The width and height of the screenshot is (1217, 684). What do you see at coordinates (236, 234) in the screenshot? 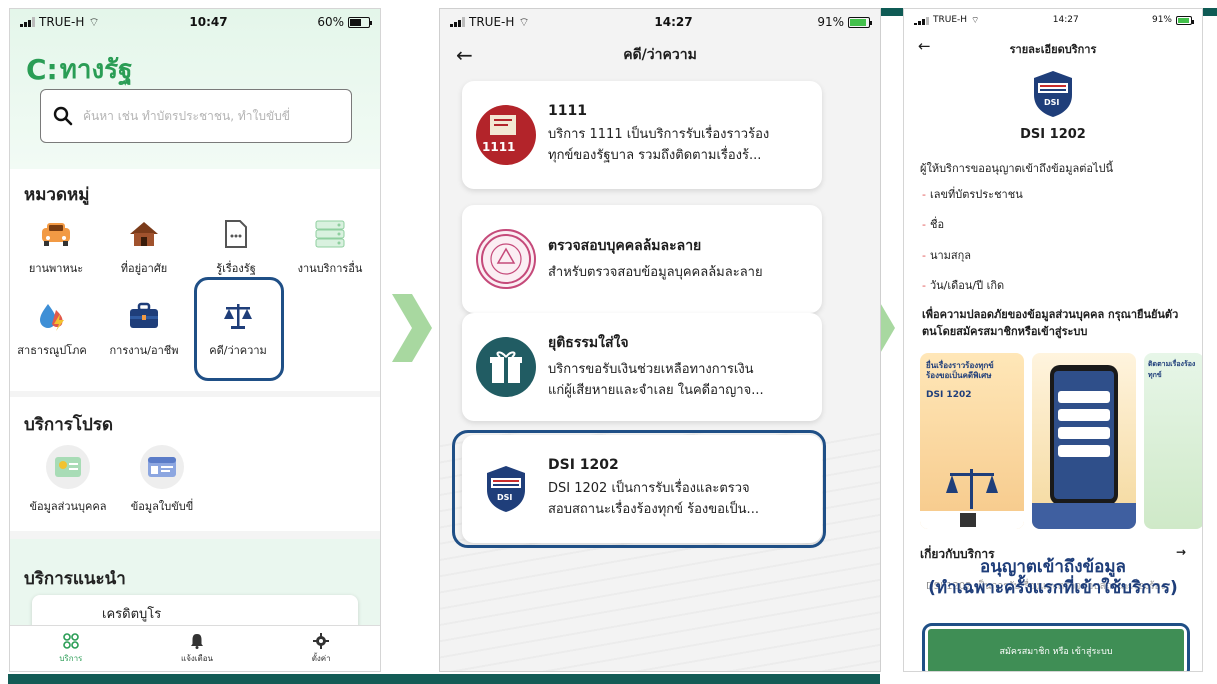
I see `document-icon` at bounding box center [236, 234].